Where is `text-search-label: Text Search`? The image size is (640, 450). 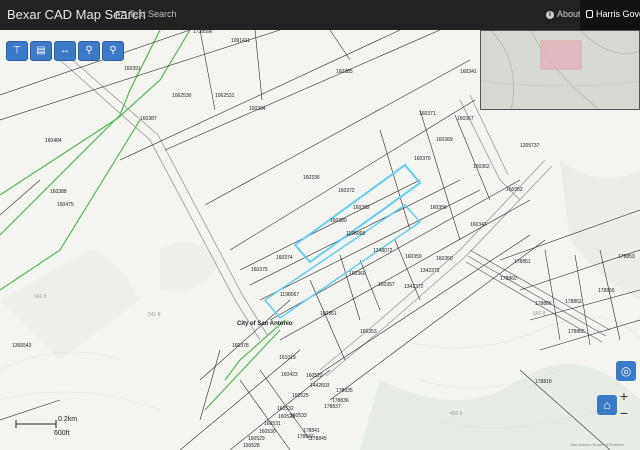
text-search-label: Text Search is located at coordinates (153, 14).